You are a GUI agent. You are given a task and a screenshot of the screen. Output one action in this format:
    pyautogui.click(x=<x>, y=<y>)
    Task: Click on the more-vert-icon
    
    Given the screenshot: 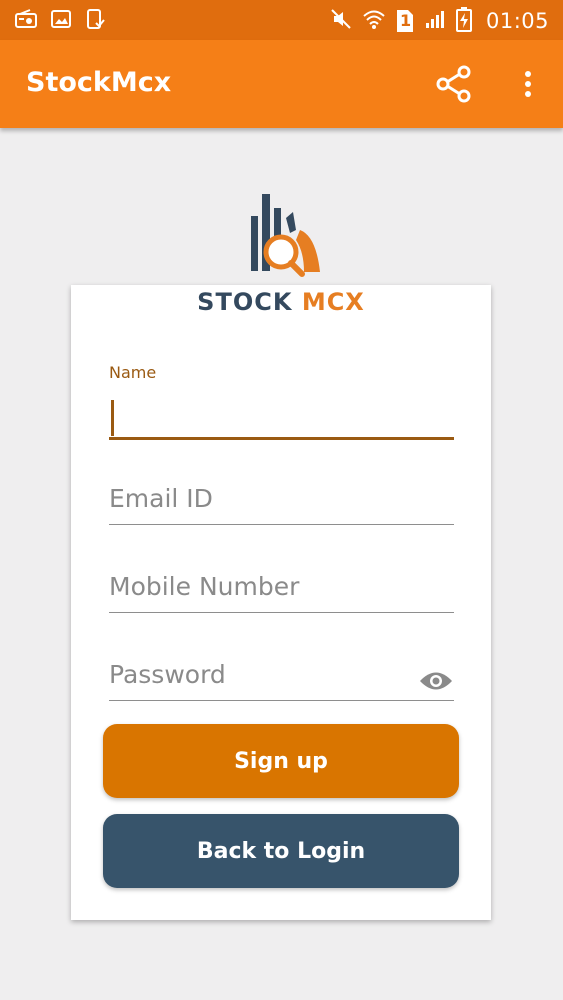 What is the action you would take?
    pyautogui.click(x=528, y=84)
    